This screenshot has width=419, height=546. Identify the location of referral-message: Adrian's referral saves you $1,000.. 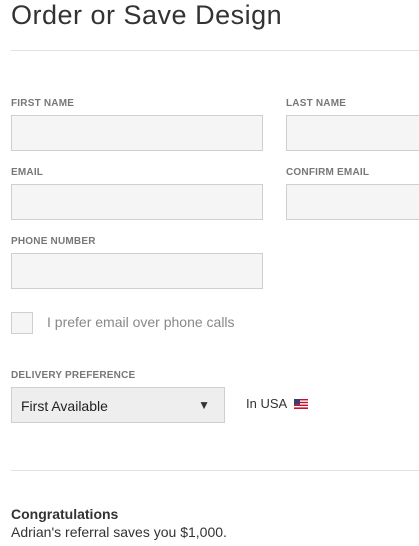
(119, 532).